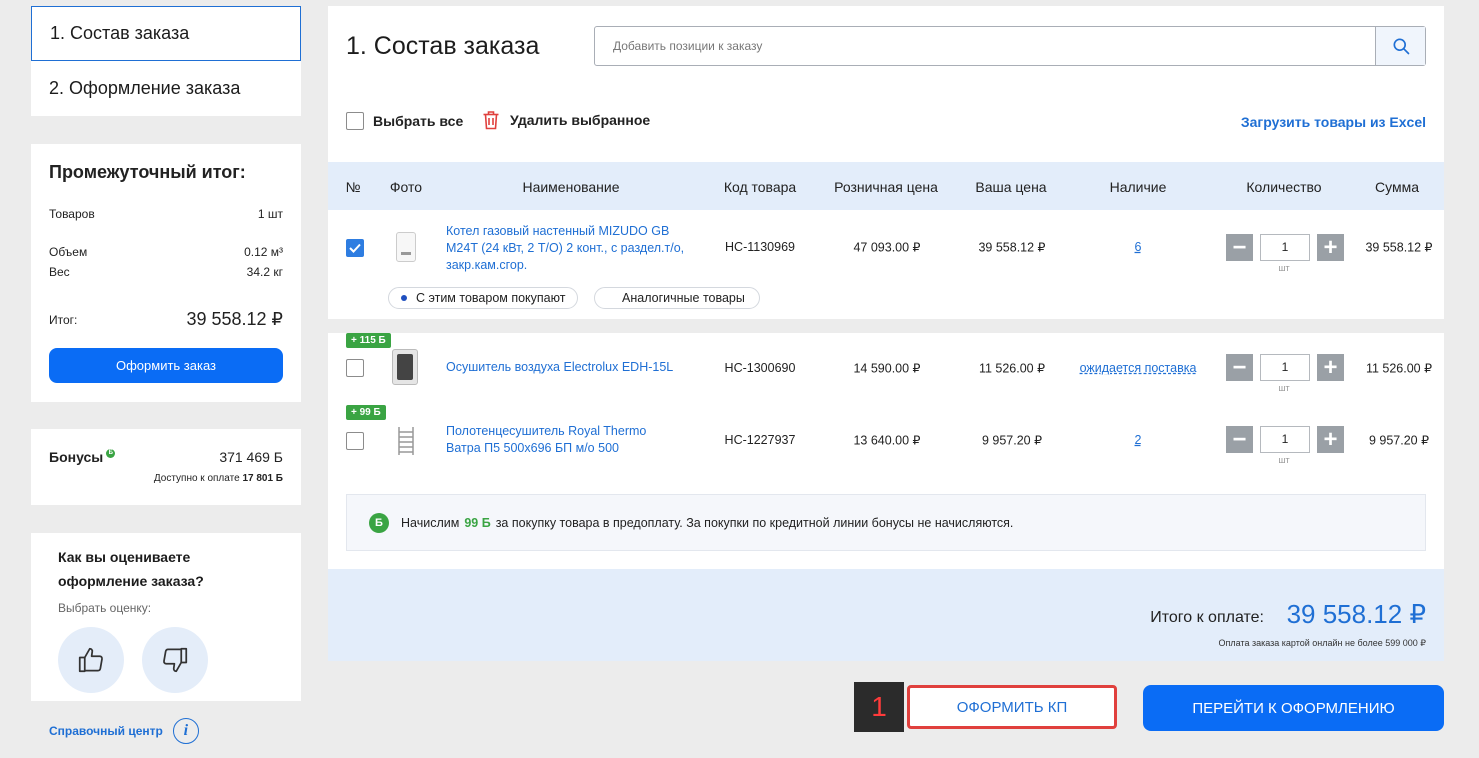 The width and height of the screenshot is (1479, 758). Describe the element at coordinates (1293, 708) in the screenshot. I see `proceed-to-checkout-button: ПЕРЕЙТИ К ОФОРМЛЕНИЮ` at that location.